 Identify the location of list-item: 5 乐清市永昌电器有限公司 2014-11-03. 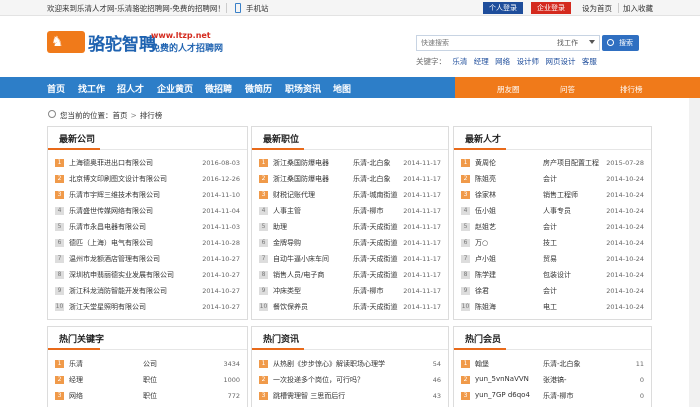
(147, 227).